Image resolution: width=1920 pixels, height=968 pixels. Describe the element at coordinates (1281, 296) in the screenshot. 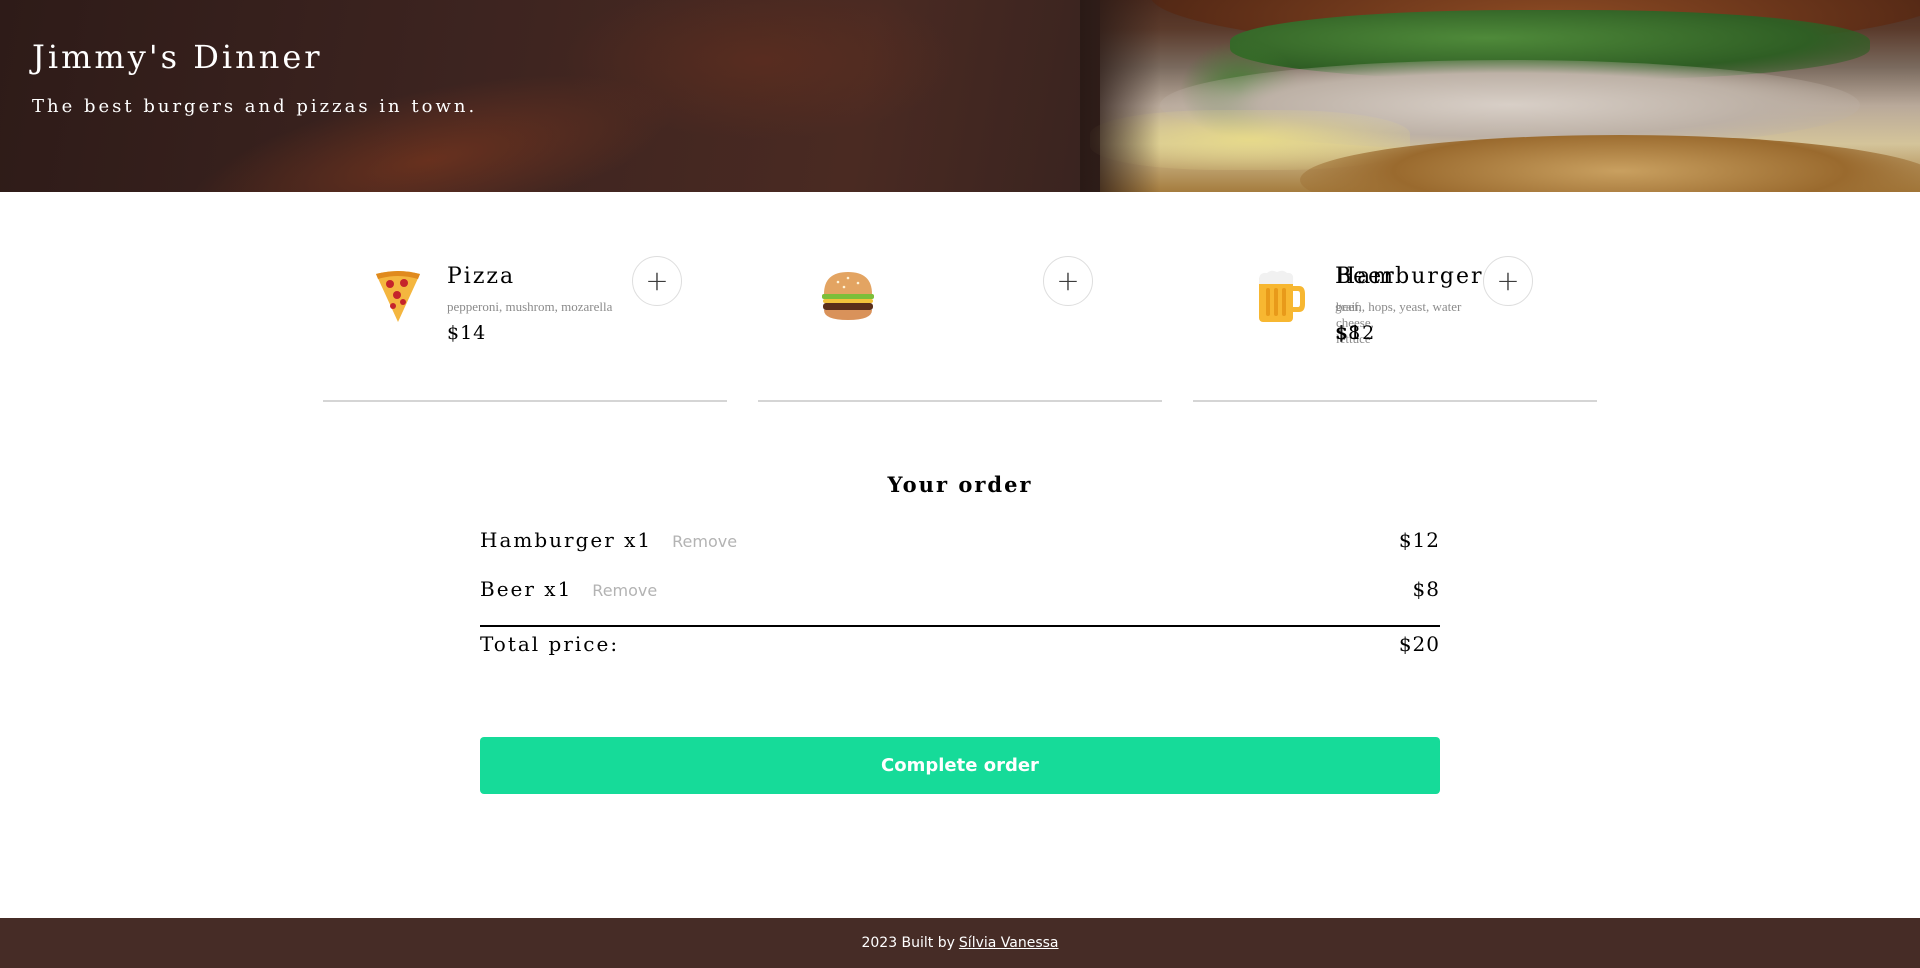

I see `beer-icon` at that location.